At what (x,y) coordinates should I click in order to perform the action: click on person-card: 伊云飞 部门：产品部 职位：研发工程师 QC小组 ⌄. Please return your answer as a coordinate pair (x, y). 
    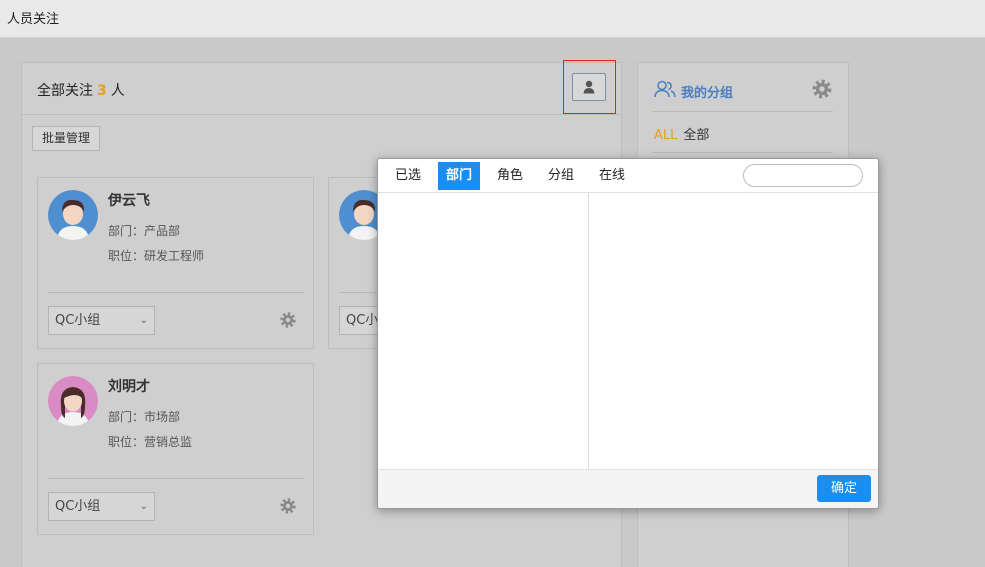
    Looking at the image, I should click on (175, 263).